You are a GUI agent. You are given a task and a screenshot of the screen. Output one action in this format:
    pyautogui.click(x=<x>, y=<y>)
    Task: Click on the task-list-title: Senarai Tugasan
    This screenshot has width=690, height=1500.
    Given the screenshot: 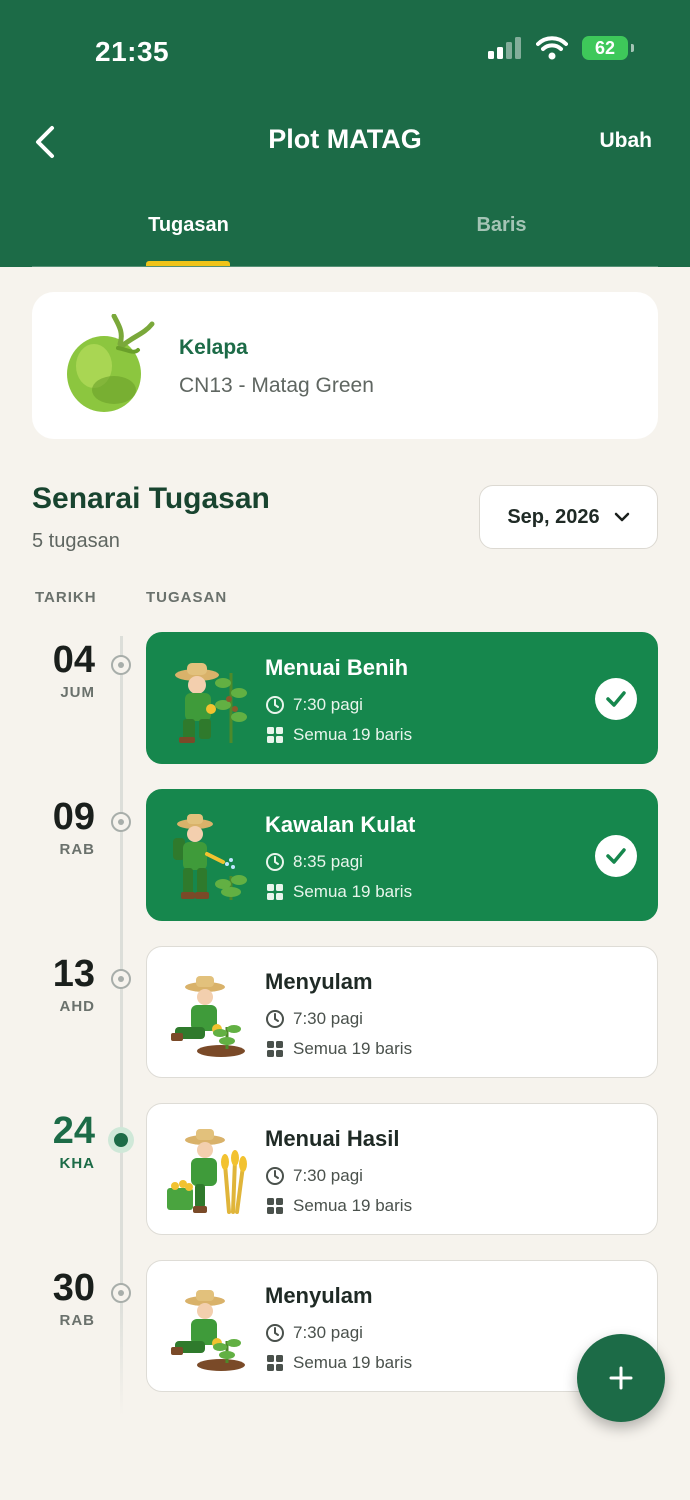 What is the action you would take?
    pyautogui.click(x=151, y=498)
    